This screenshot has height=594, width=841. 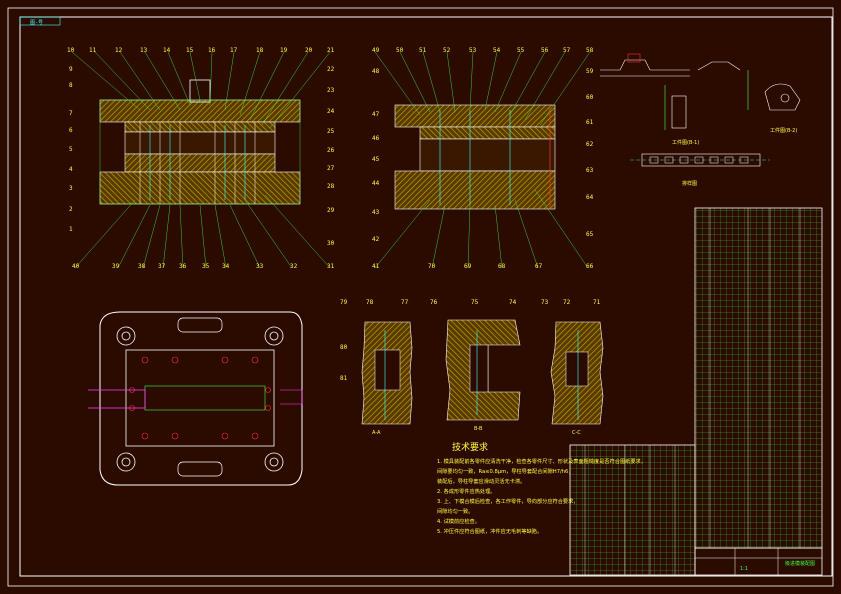 What do you see at coordinates (37, 23) in the screenshot?
I see `corner-tag: 图-号` at bounding box center [37, 23].